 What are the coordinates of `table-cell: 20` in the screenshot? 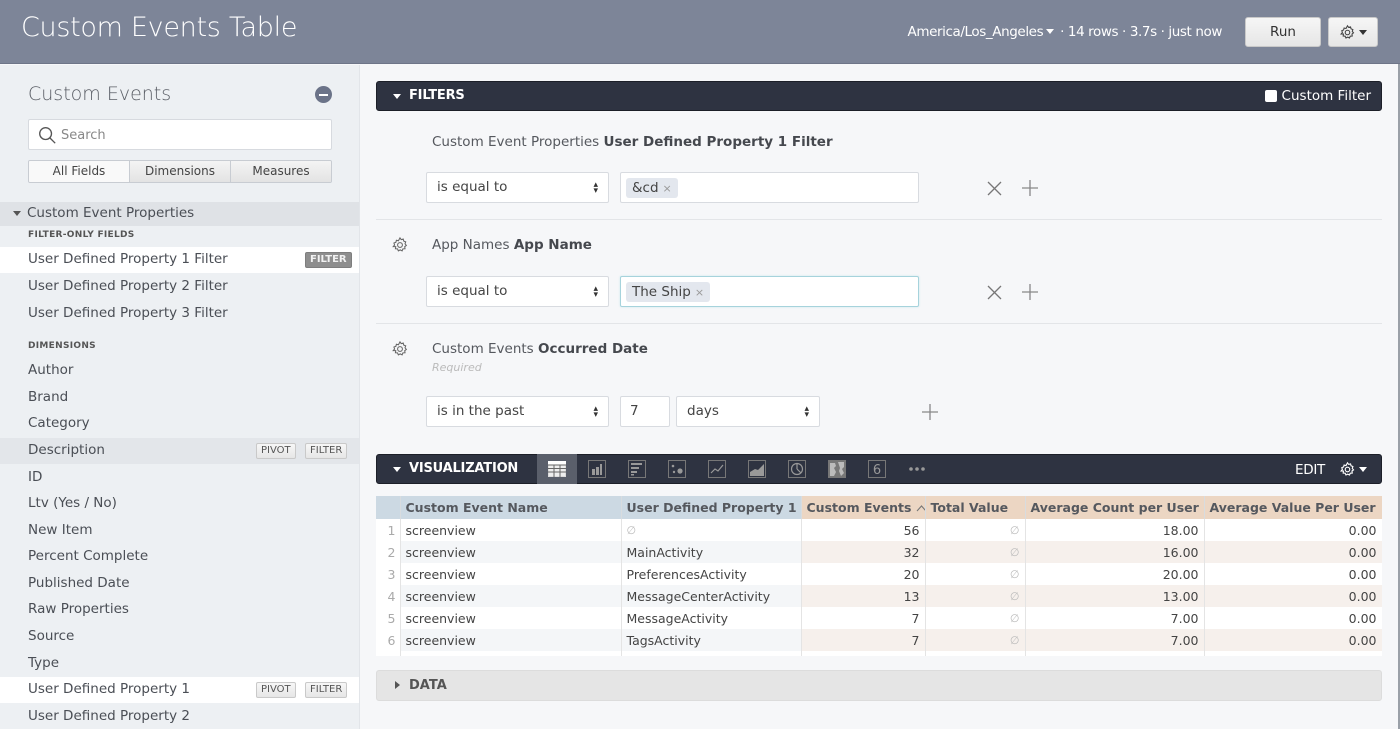 It's located at (863, 574).